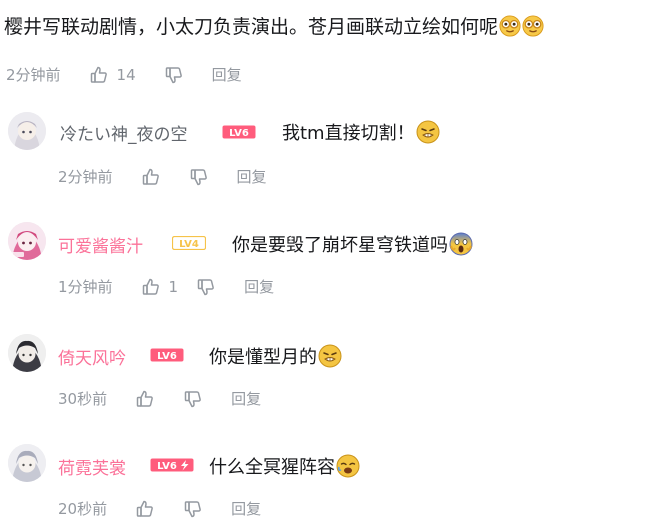 The image size is (658, 519). I want to click on comment-time: 1分钟前, so click(85, 287).